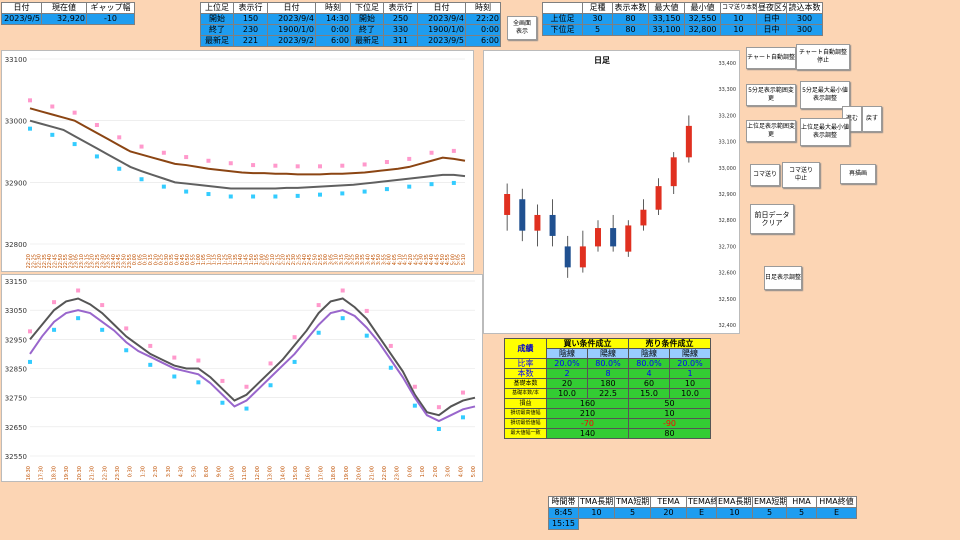 Image resolution: width=960 pixels, height=540 pixels. I want to click on daily-chart-title: 日足, so click(602, 60).